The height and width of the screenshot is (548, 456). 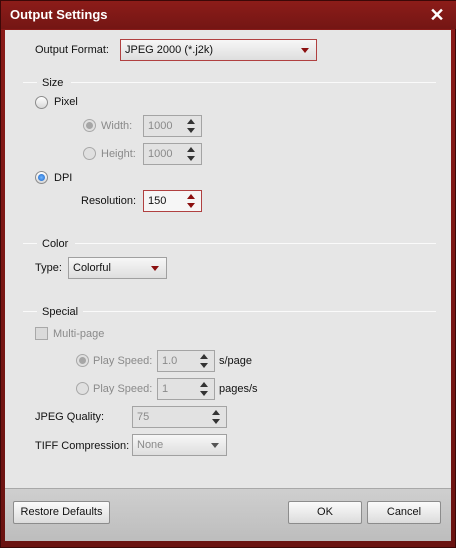 I want to click on height-radio, so click(x=89, y=153).